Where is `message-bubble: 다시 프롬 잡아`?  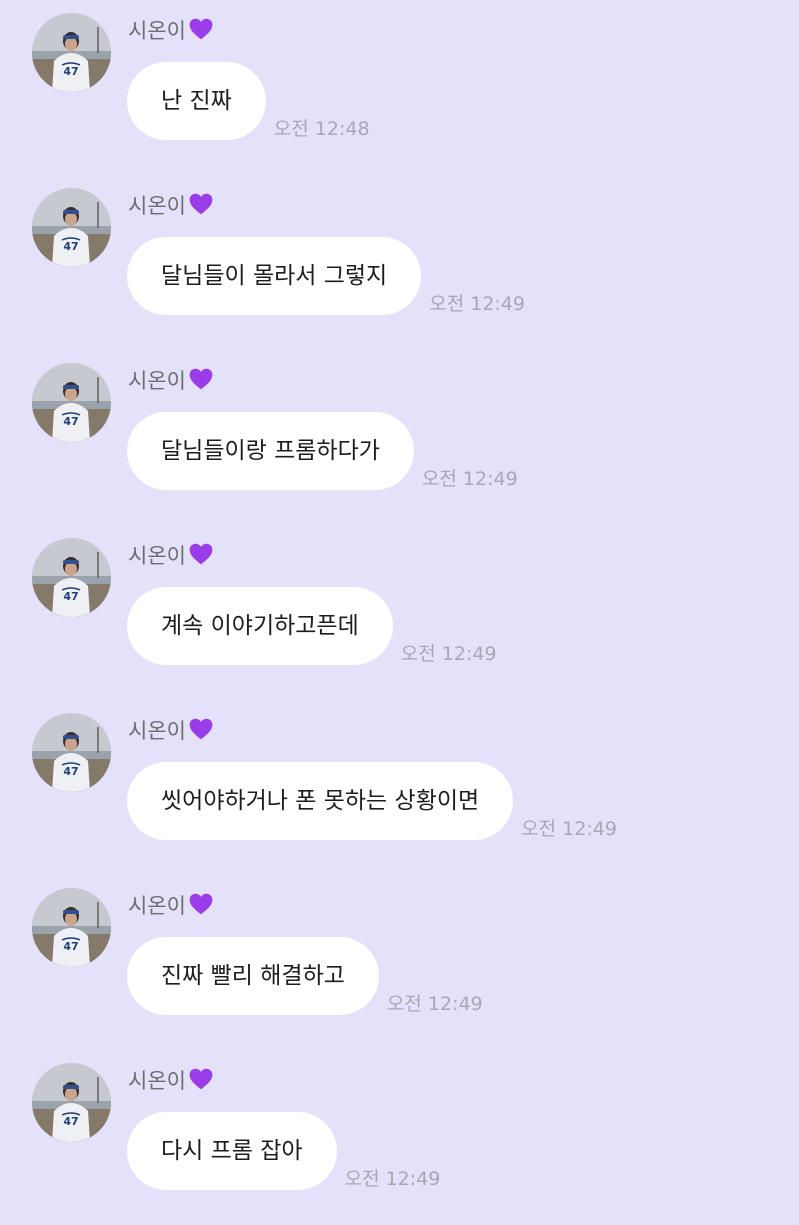
message-bubble: 다시 프롬 잡아 is located at coordinates (232, 1151).